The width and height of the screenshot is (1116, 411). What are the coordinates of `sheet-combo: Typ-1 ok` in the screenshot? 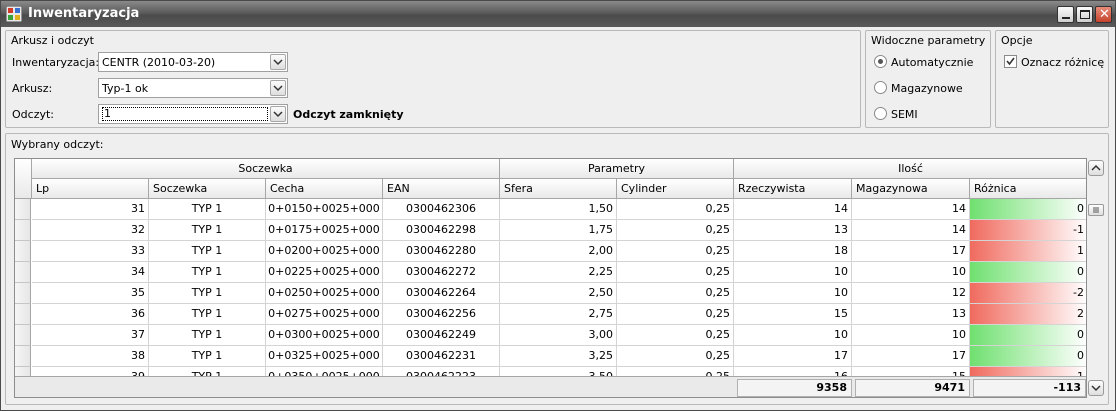 It's located at (193, 88).